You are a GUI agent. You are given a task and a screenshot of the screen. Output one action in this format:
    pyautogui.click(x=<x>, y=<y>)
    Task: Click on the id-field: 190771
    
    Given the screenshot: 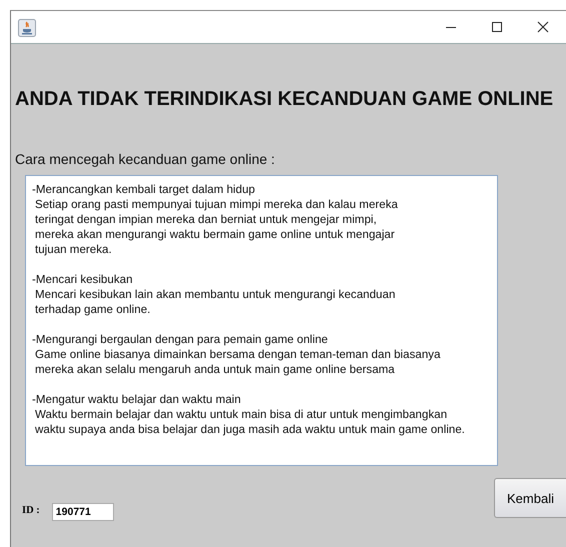 What is the action you would take?
    pyautogui.click(x=83, y=512)
    